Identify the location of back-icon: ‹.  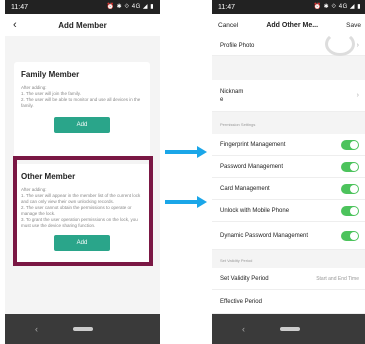
(15, 25).